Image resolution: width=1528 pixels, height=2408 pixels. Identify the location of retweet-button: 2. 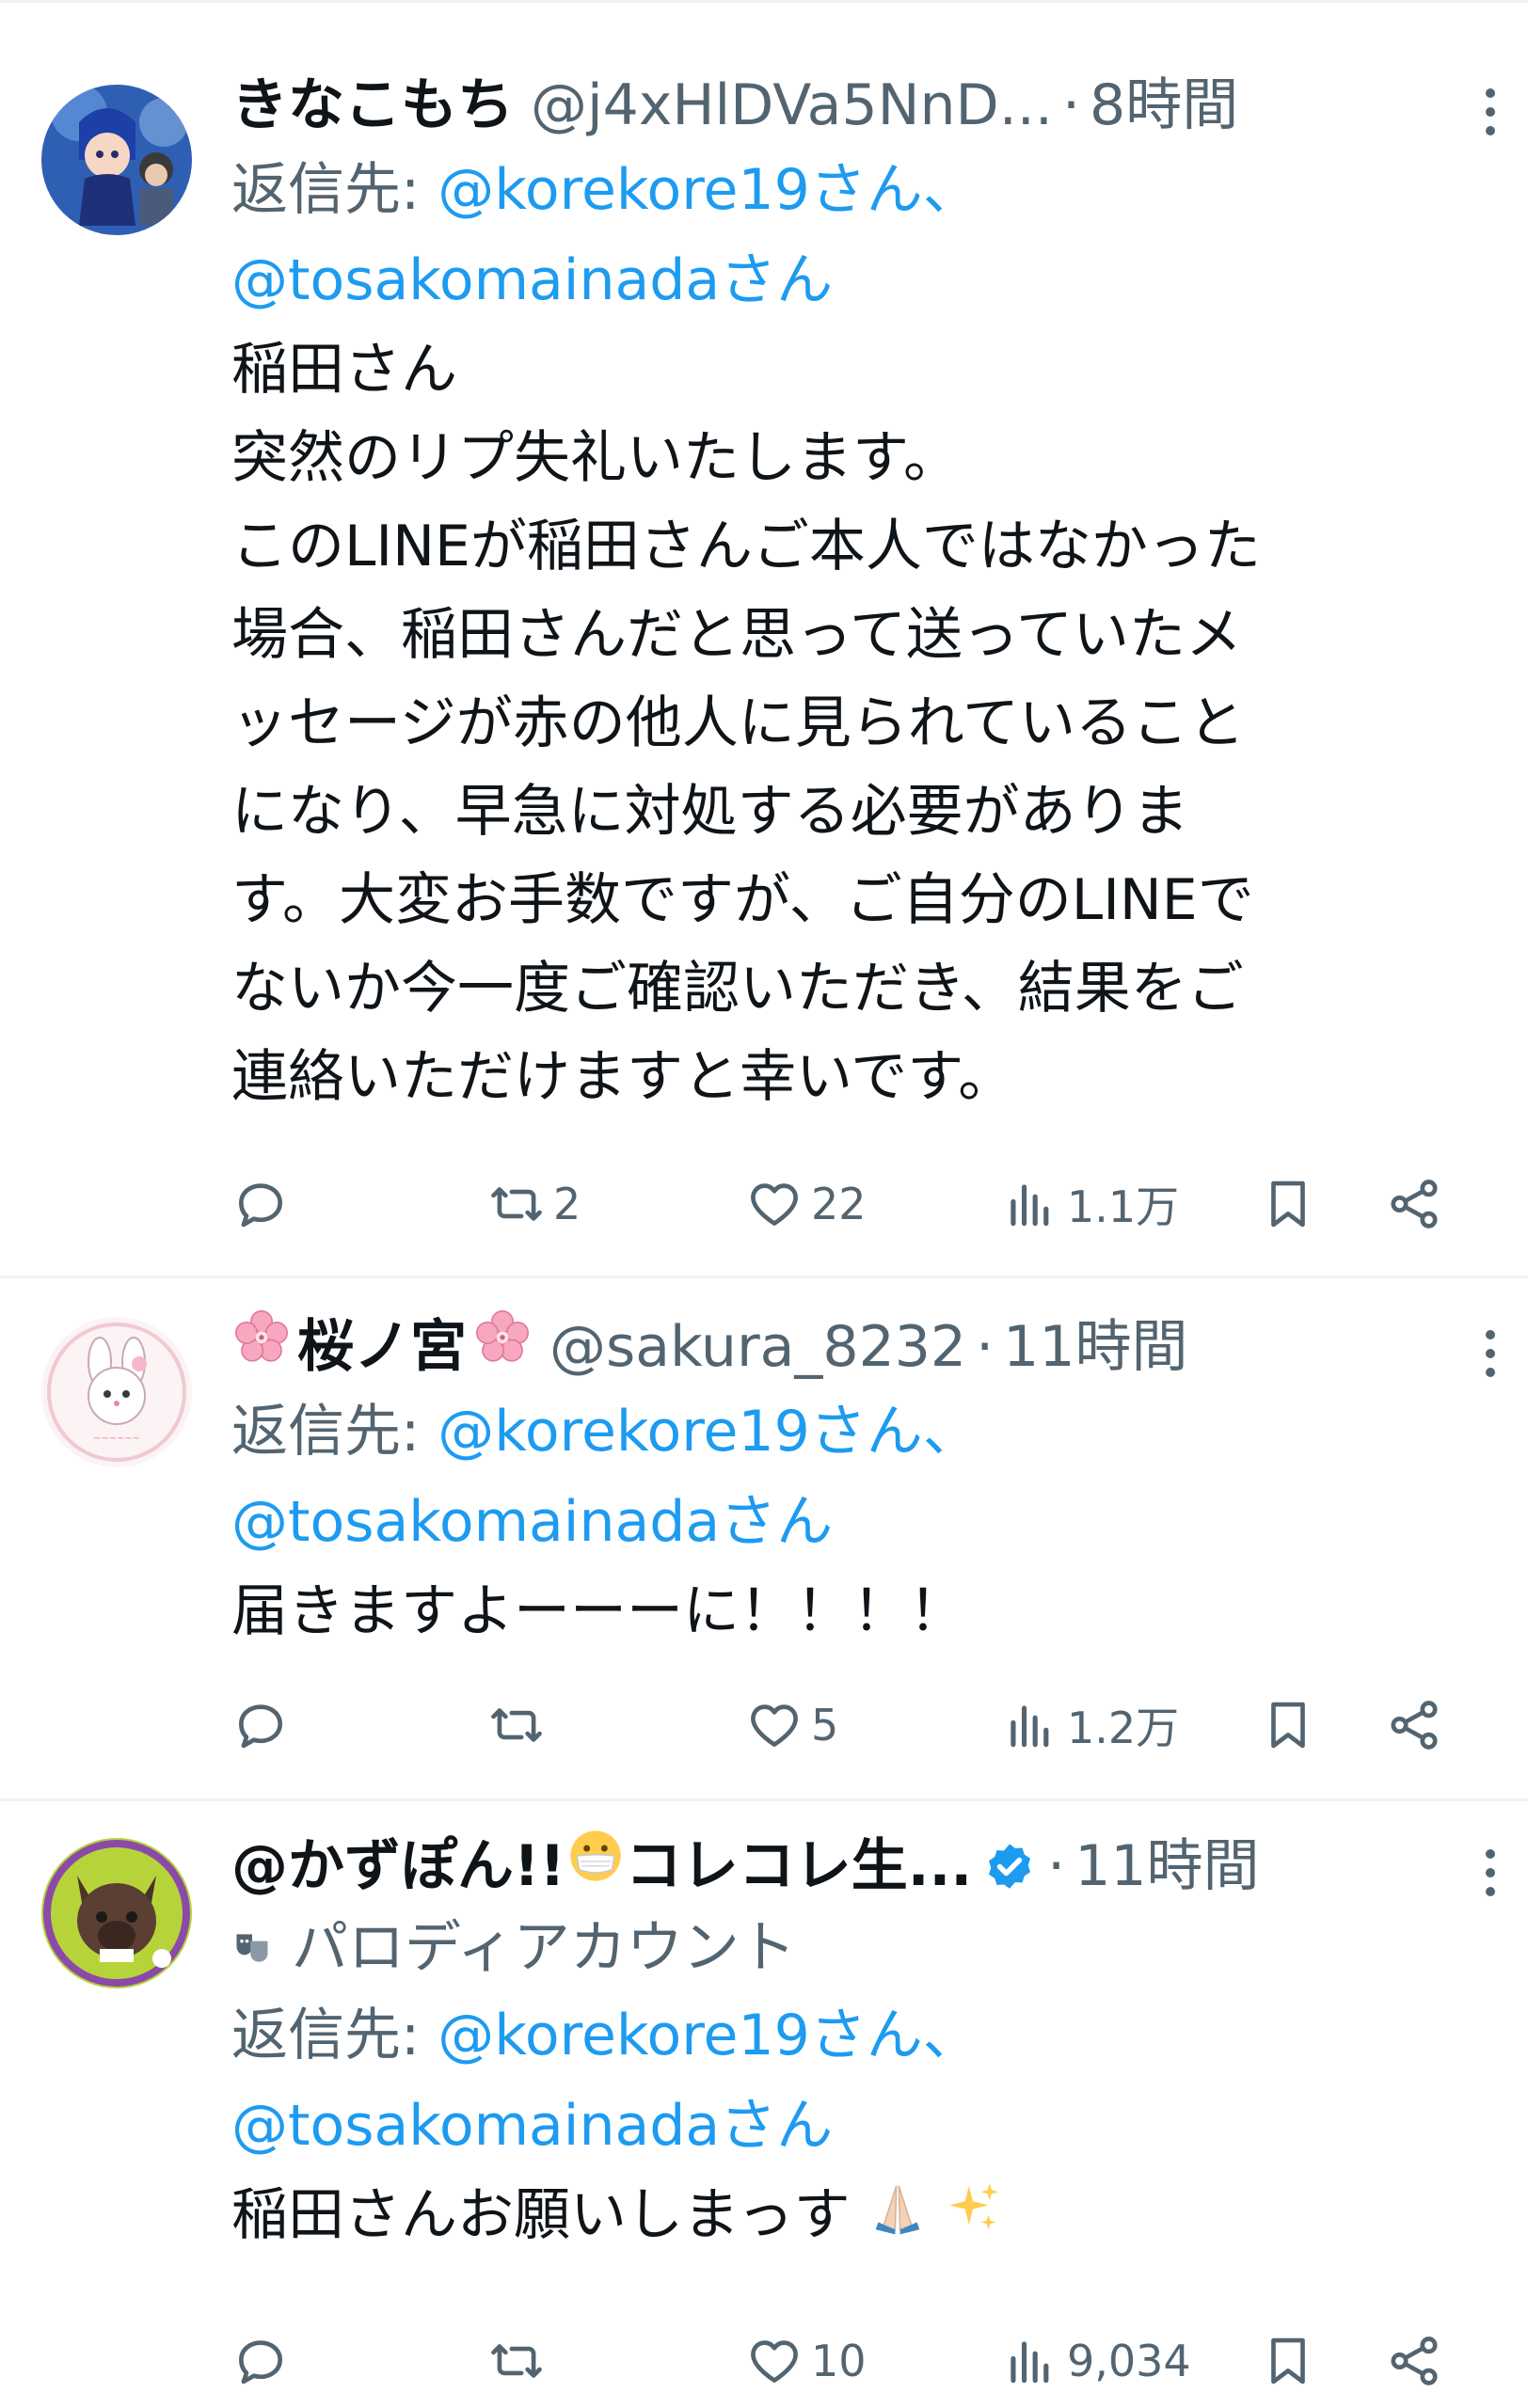
(534, 1204).